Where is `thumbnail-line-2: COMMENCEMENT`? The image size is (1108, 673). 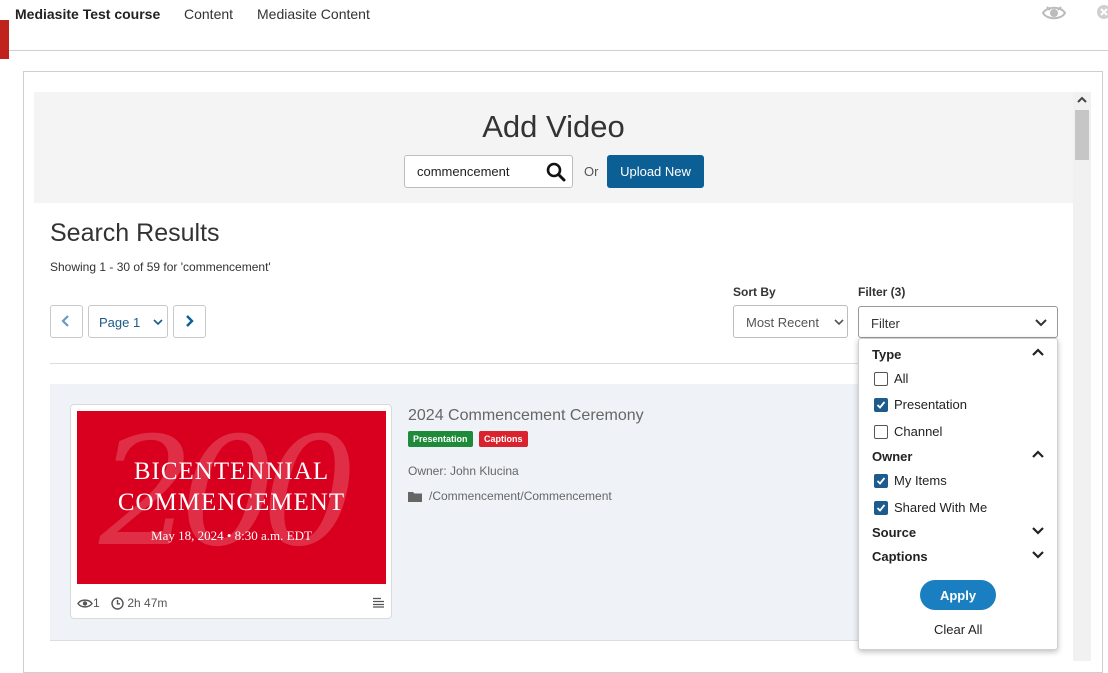 thumbnail-line-2: COMMENCEMENT is located at coordinates (231, 502).